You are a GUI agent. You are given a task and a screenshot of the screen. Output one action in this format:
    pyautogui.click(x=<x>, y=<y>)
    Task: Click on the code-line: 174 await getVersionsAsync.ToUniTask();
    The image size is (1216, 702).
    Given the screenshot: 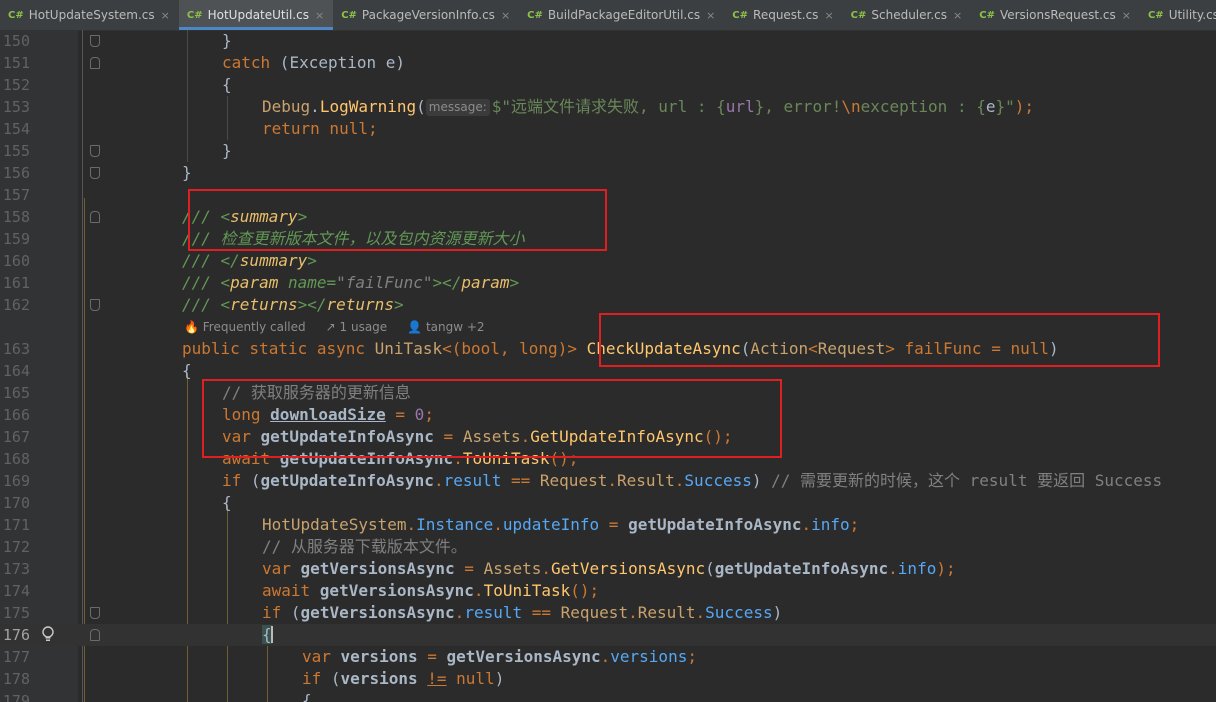 What is the action you would take?
    pyautogui.click(x=608, y=591)
    